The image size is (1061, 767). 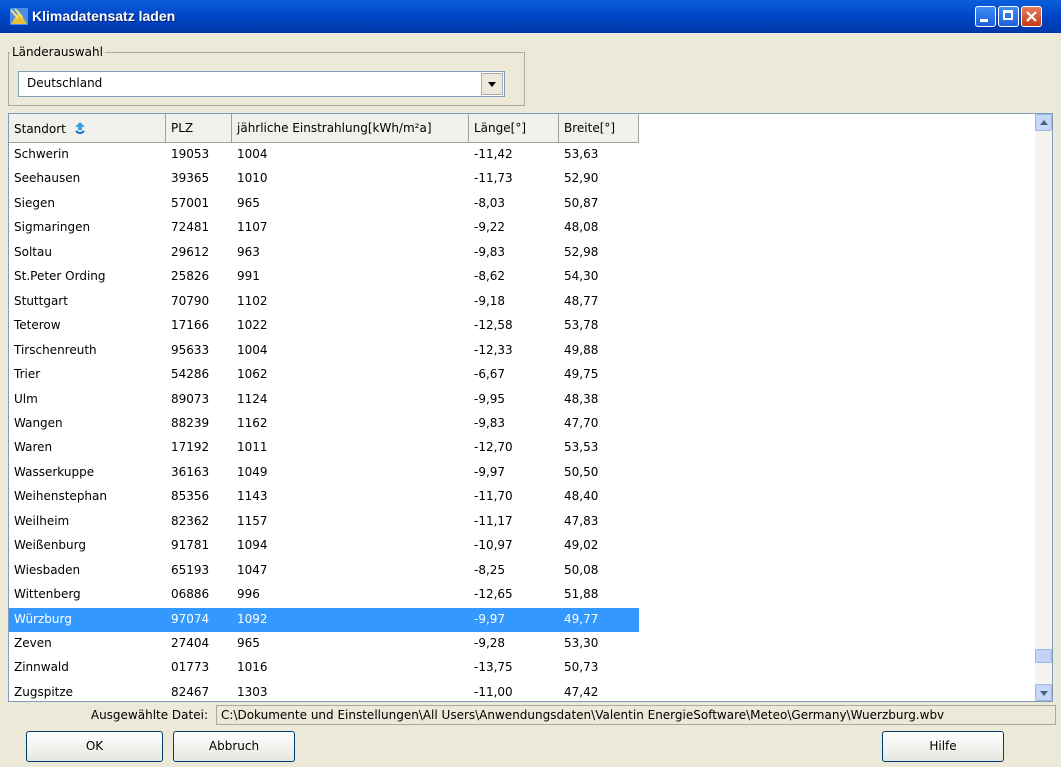 What do you see at coordinates (50, 545) in the screenshot?
I see `table-cell: Weißenburg` at bounding box center [50, 545].